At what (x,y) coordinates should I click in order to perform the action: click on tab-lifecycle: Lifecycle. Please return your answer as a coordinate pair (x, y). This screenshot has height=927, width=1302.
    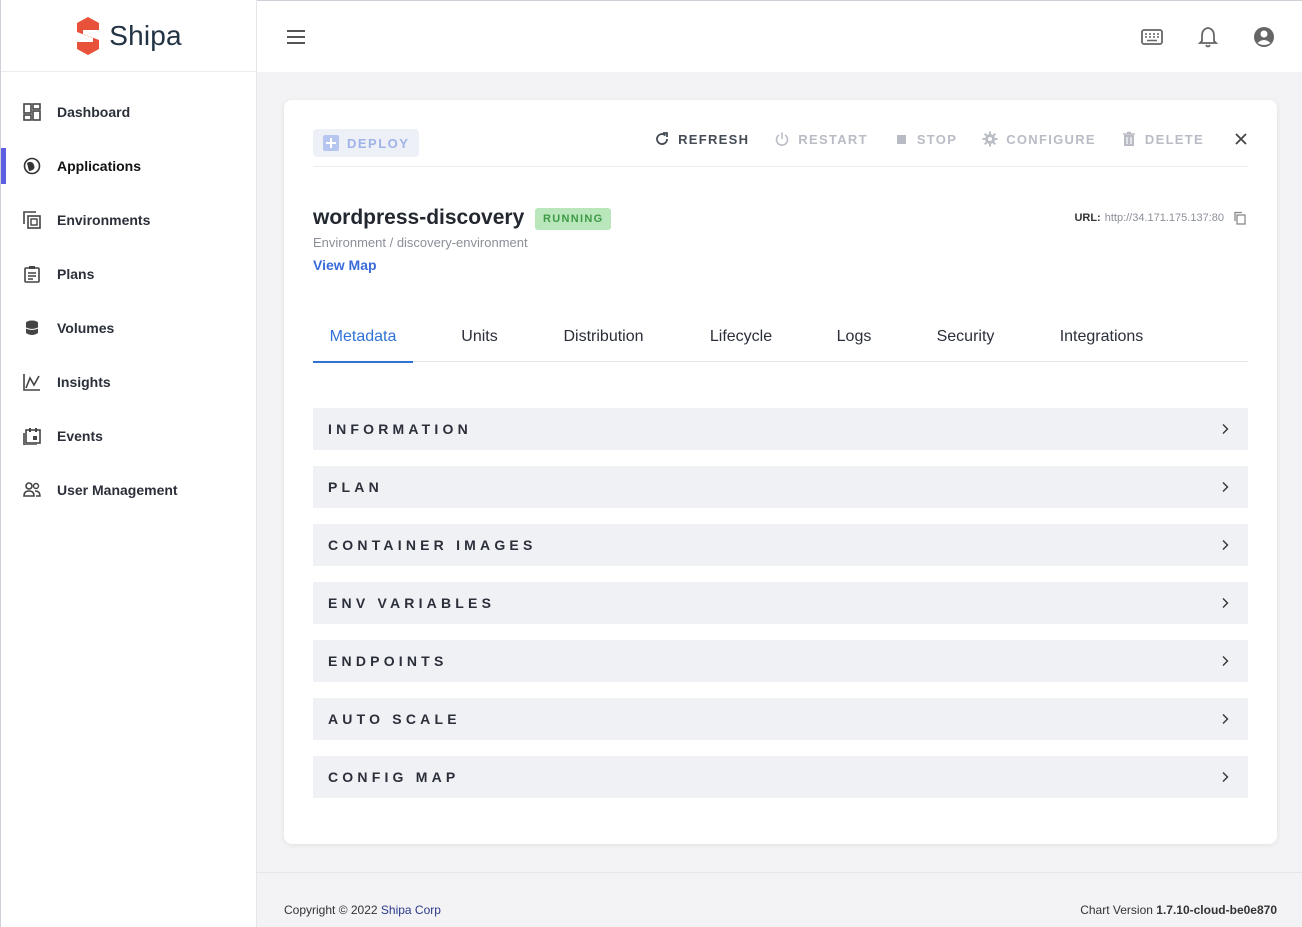
    Looking at the image, I should click on (741, 336).